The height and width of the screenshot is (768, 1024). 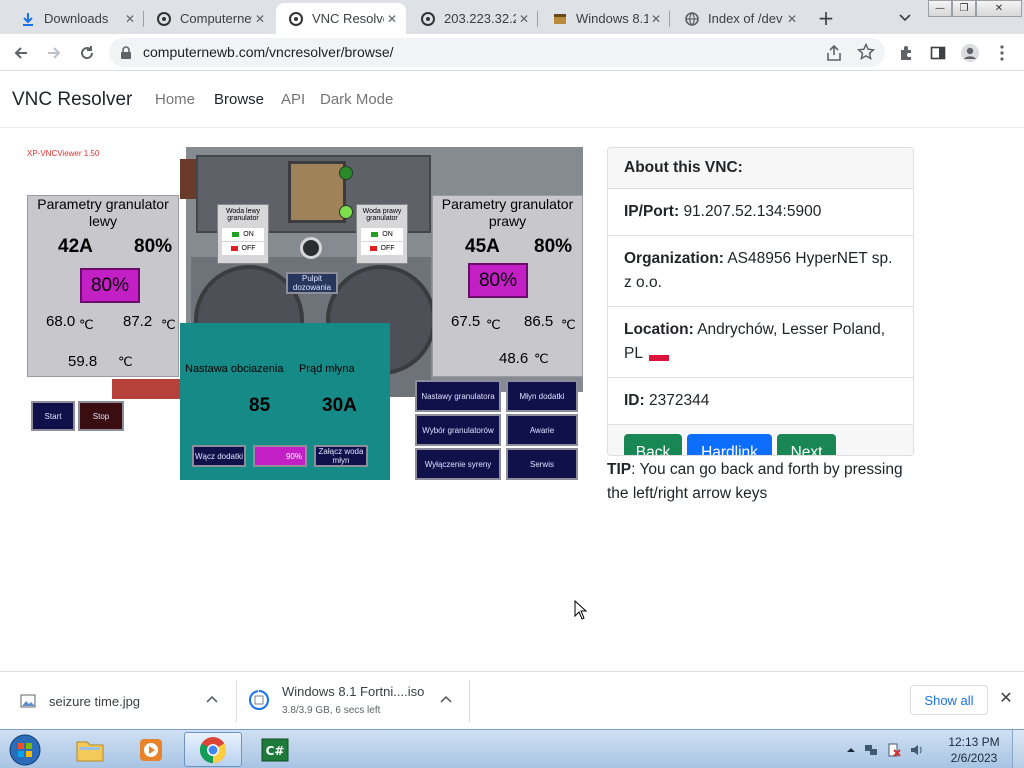 I want to click on extensions-icon, so click(x=906, y=53).